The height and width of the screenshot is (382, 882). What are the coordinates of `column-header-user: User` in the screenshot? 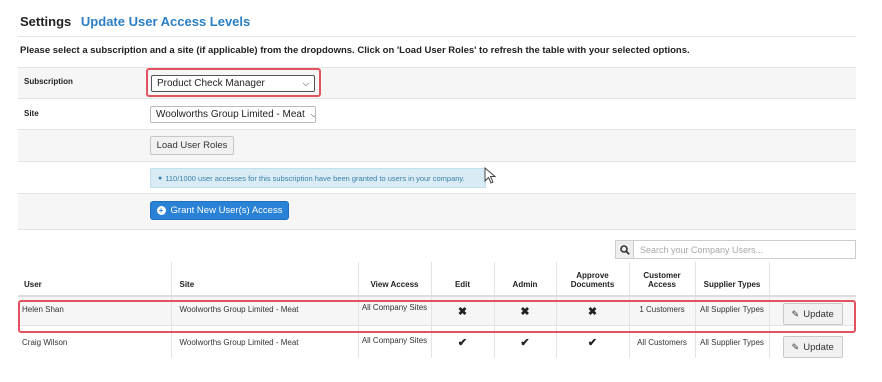 It's located at (94, 279).